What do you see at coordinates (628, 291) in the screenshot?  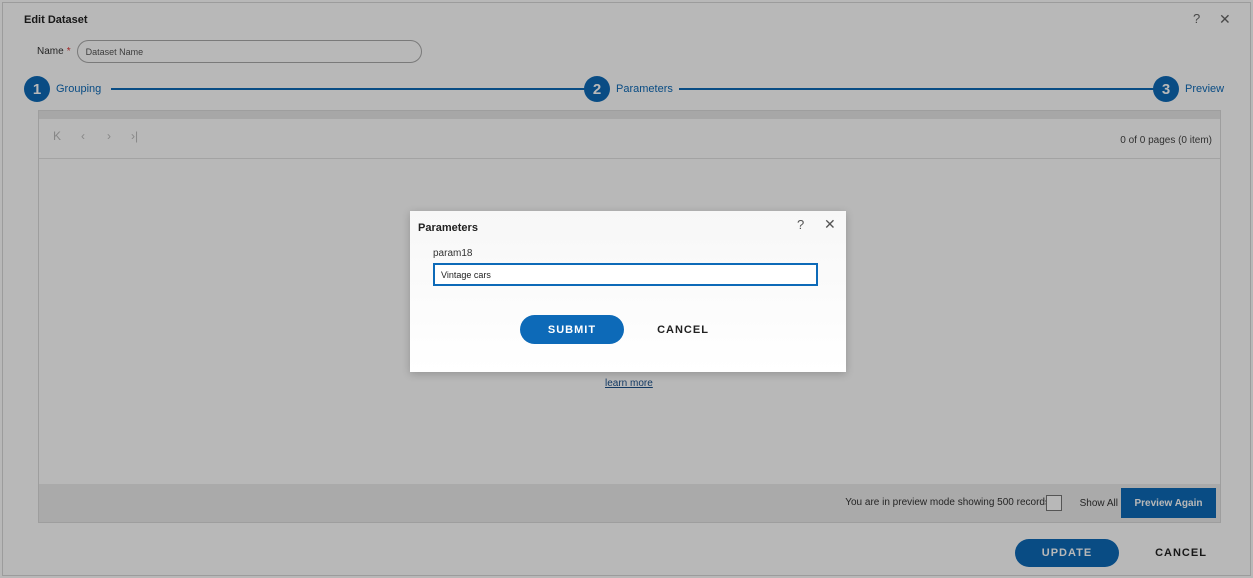 I see `parameters-dialog: Parameters ? ✕ param18 SUBMIT CANCEL` at bounding box center [628, 291].